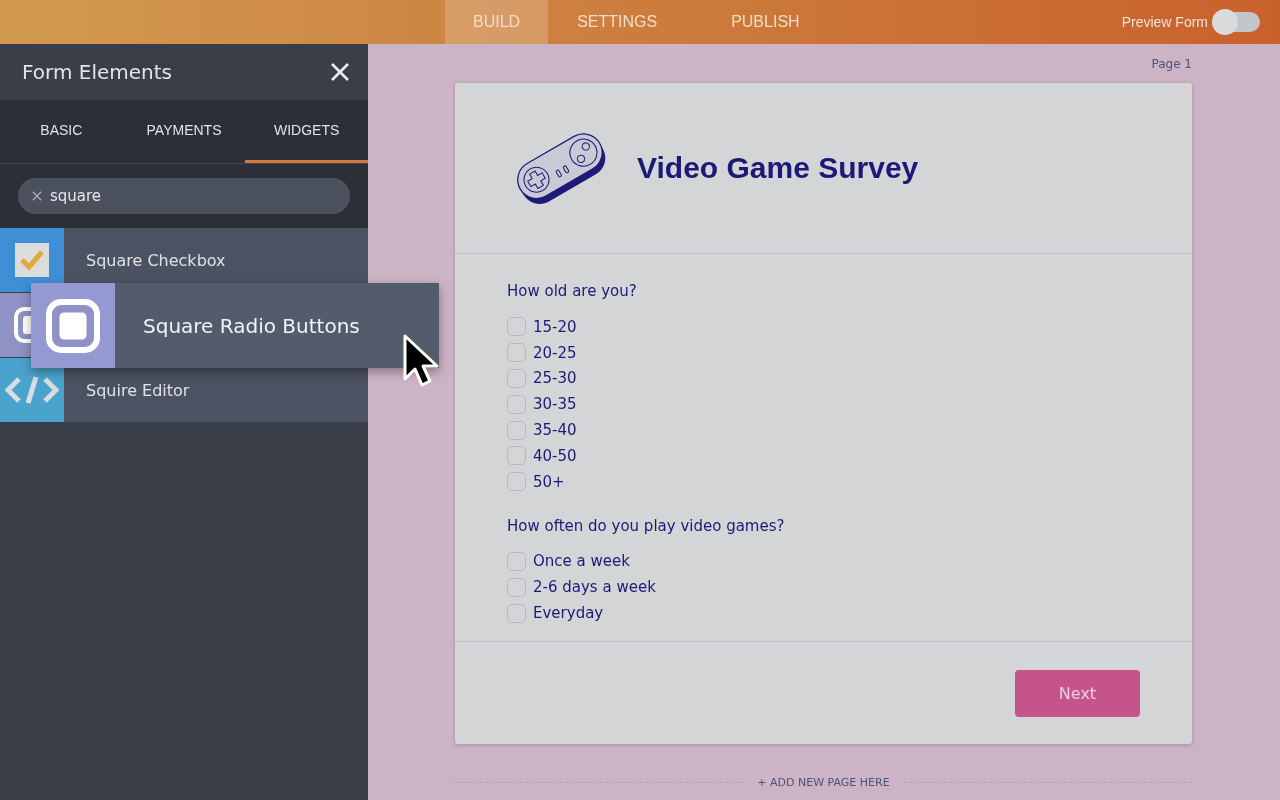 This screenshot has width=1280, height=800. I want to click on add-page-link: + ADD NEW PAGE HERE, so click(823, 782).